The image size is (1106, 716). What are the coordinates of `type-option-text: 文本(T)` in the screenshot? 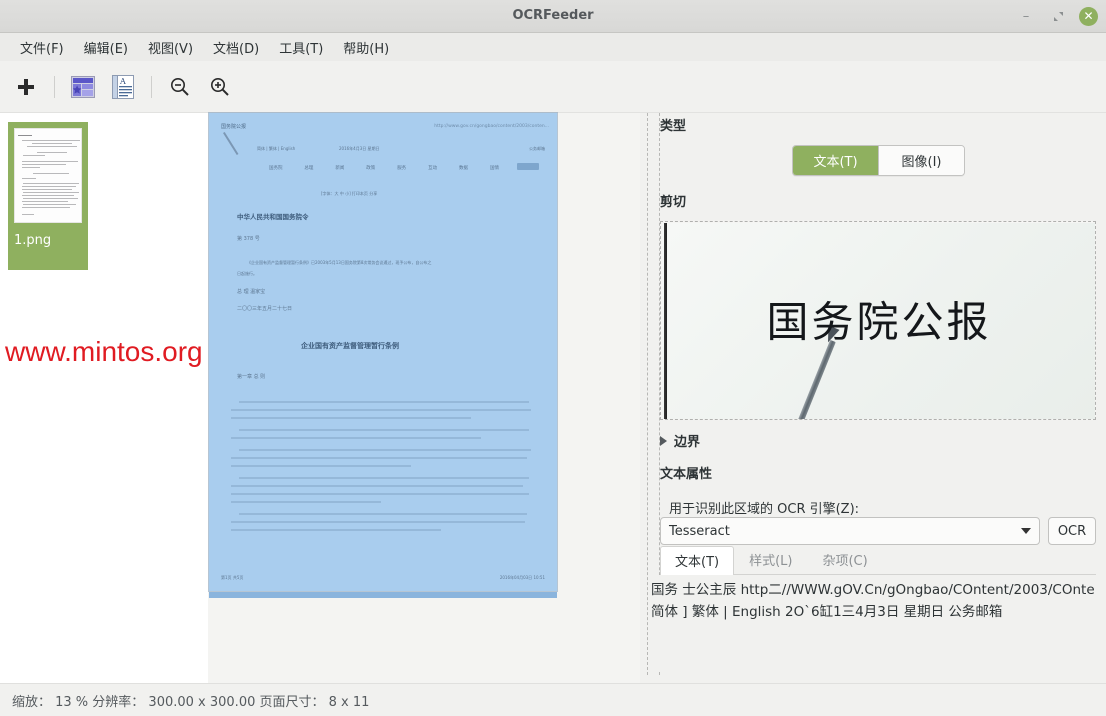 It's located at (835, 160).